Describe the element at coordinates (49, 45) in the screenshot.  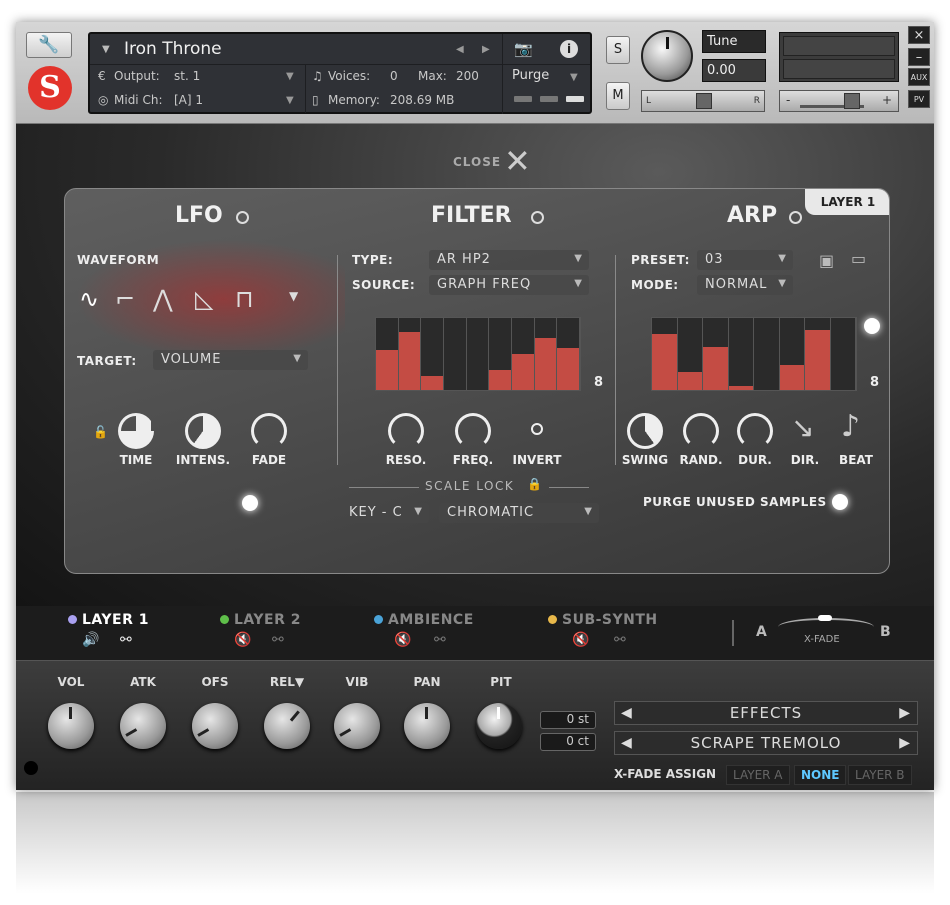
I see `wrench-icon: 🔧` at that location.